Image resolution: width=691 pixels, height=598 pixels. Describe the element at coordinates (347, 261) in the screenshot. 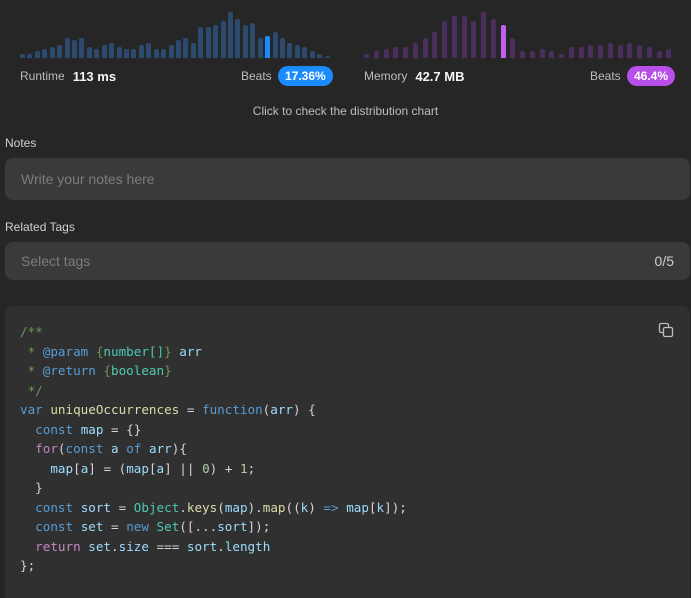

I see `tags-select: Select tags 0/5` at that location.